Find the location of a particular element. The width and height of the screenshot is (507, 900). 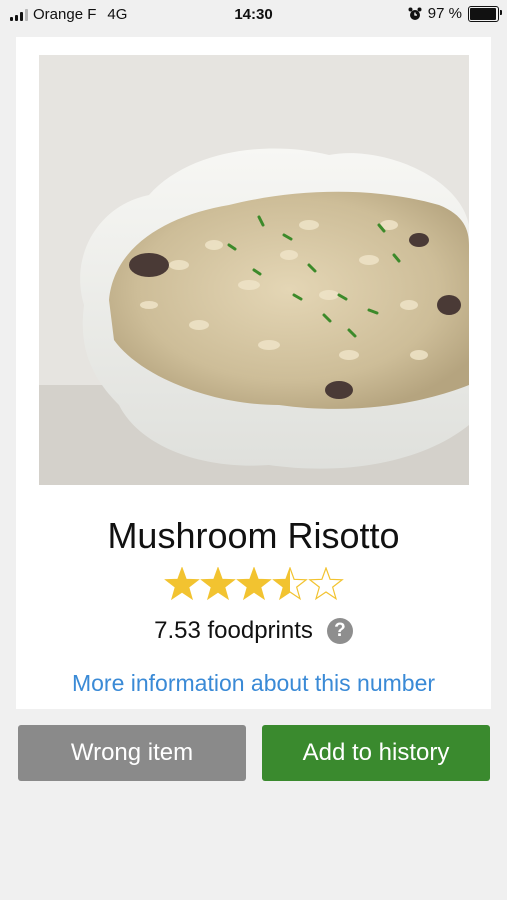

wrong-item-button: Wrong item is located at coordinates (132, 753).